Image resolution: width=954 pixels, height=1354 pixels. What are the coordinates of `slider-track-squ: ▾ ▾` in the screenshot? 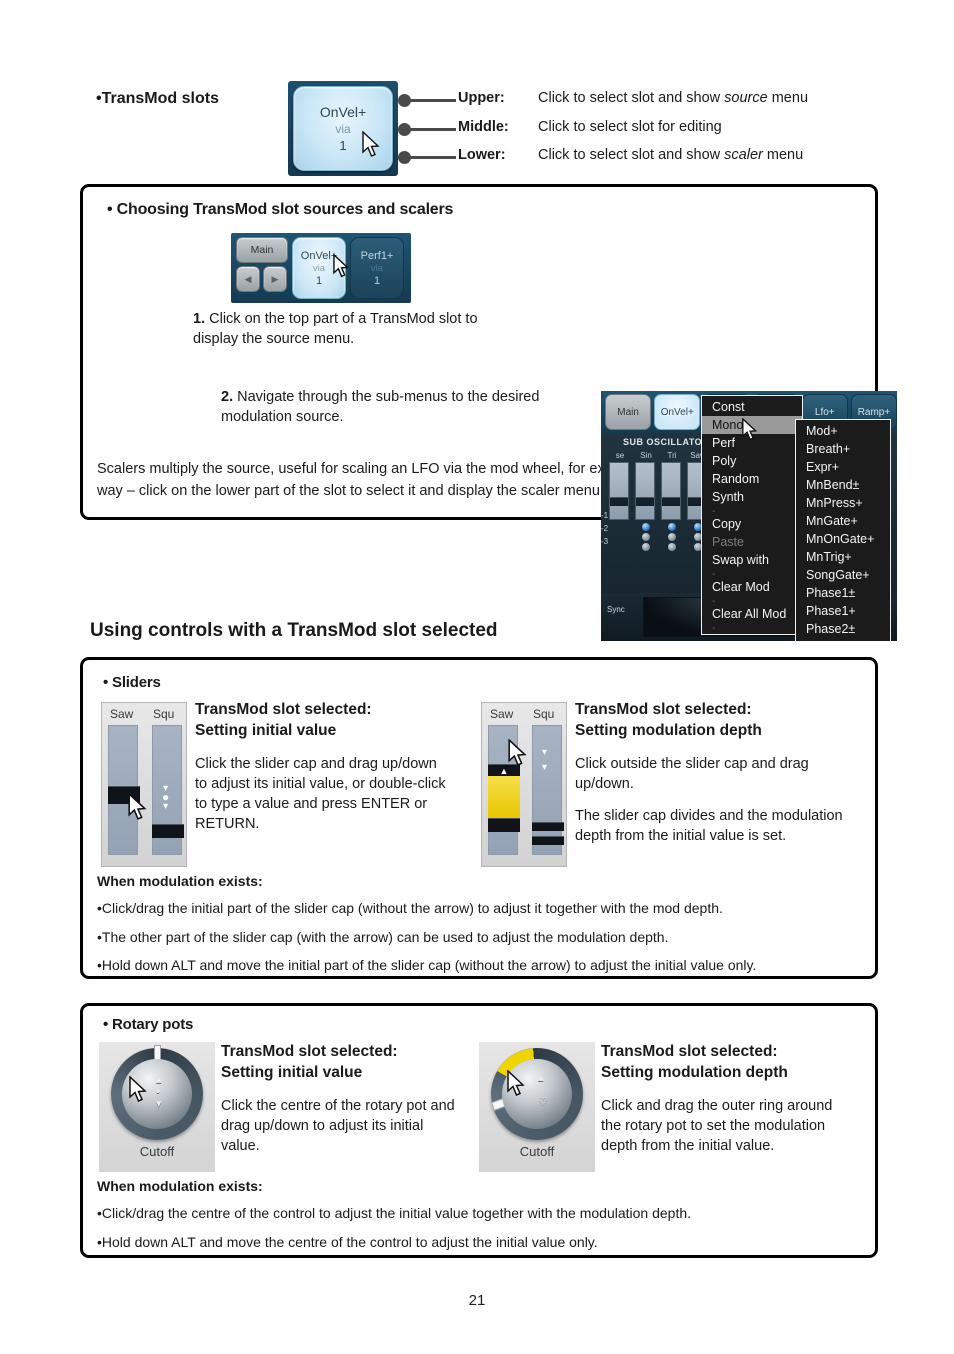 It's located at (548, 790).